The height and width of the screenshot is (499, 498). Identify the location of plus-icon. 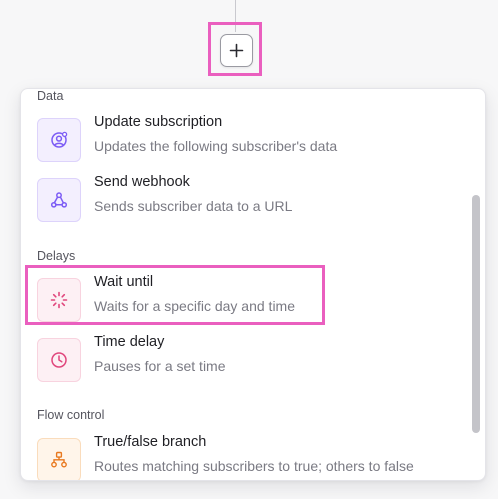
(236, 50).